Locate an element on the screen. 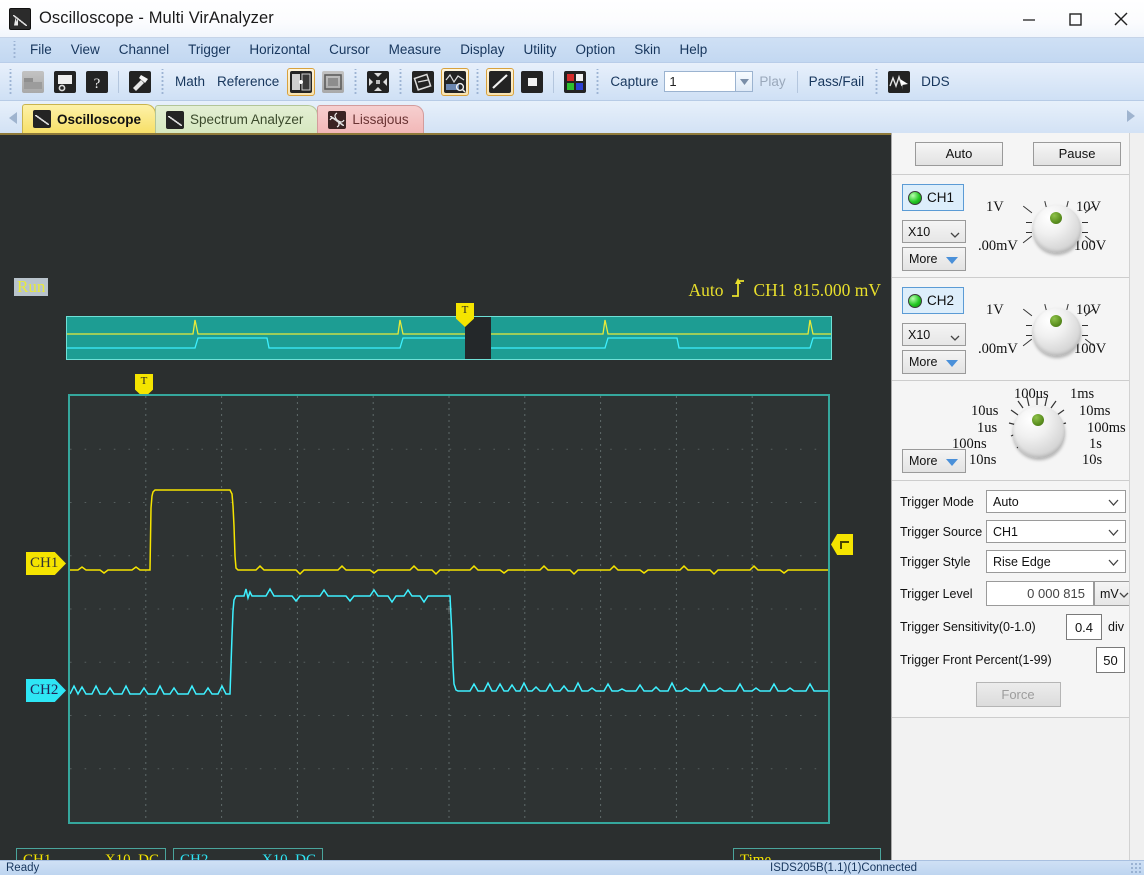 Image resolution: width=1144 pixels, height=875 pixels. capture-input: 1 is located at coordinates (700, 81).